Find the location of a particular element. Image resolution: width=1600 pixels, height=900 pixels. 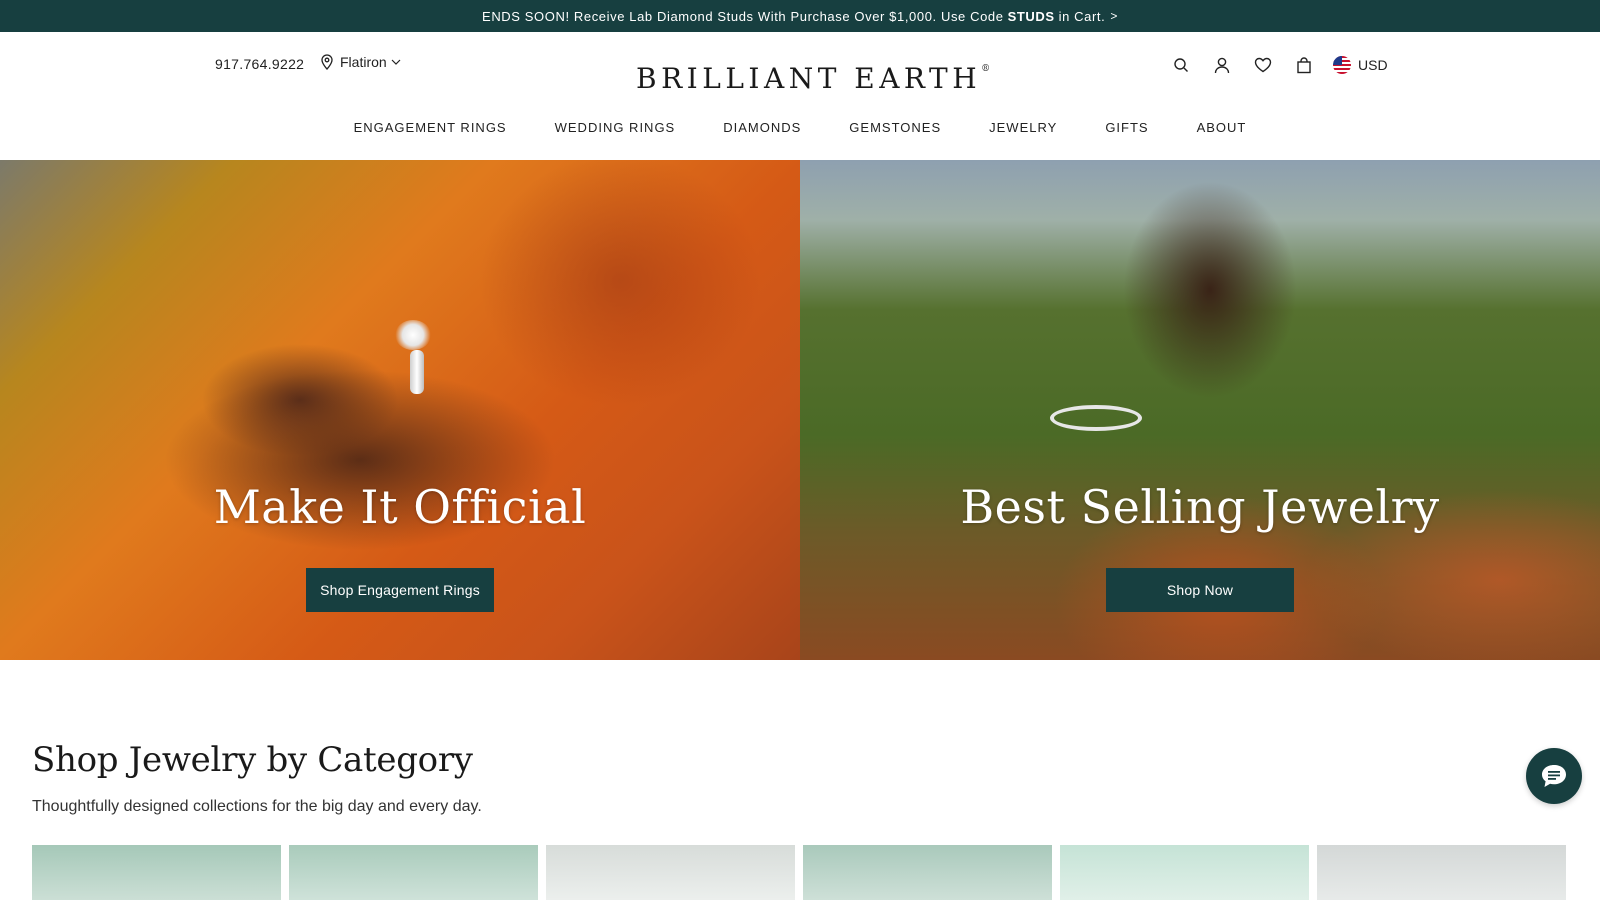

ring-band-image is located at coordinates (417, 372).